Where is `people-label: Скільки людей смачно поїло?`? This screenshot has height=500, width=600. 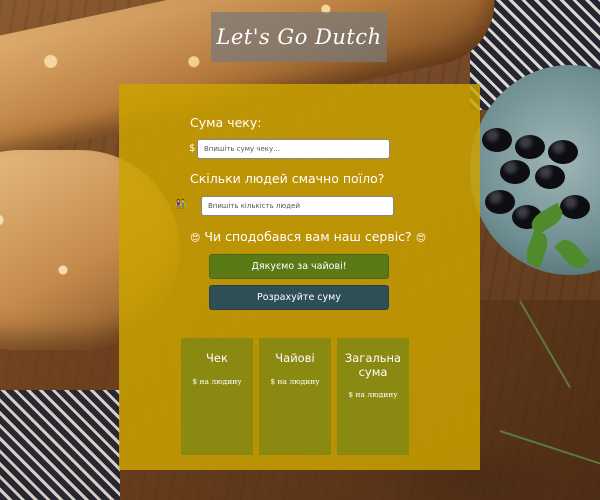 people-label: Скільки людей смачно поїло? is located at coordinates (287, 178).